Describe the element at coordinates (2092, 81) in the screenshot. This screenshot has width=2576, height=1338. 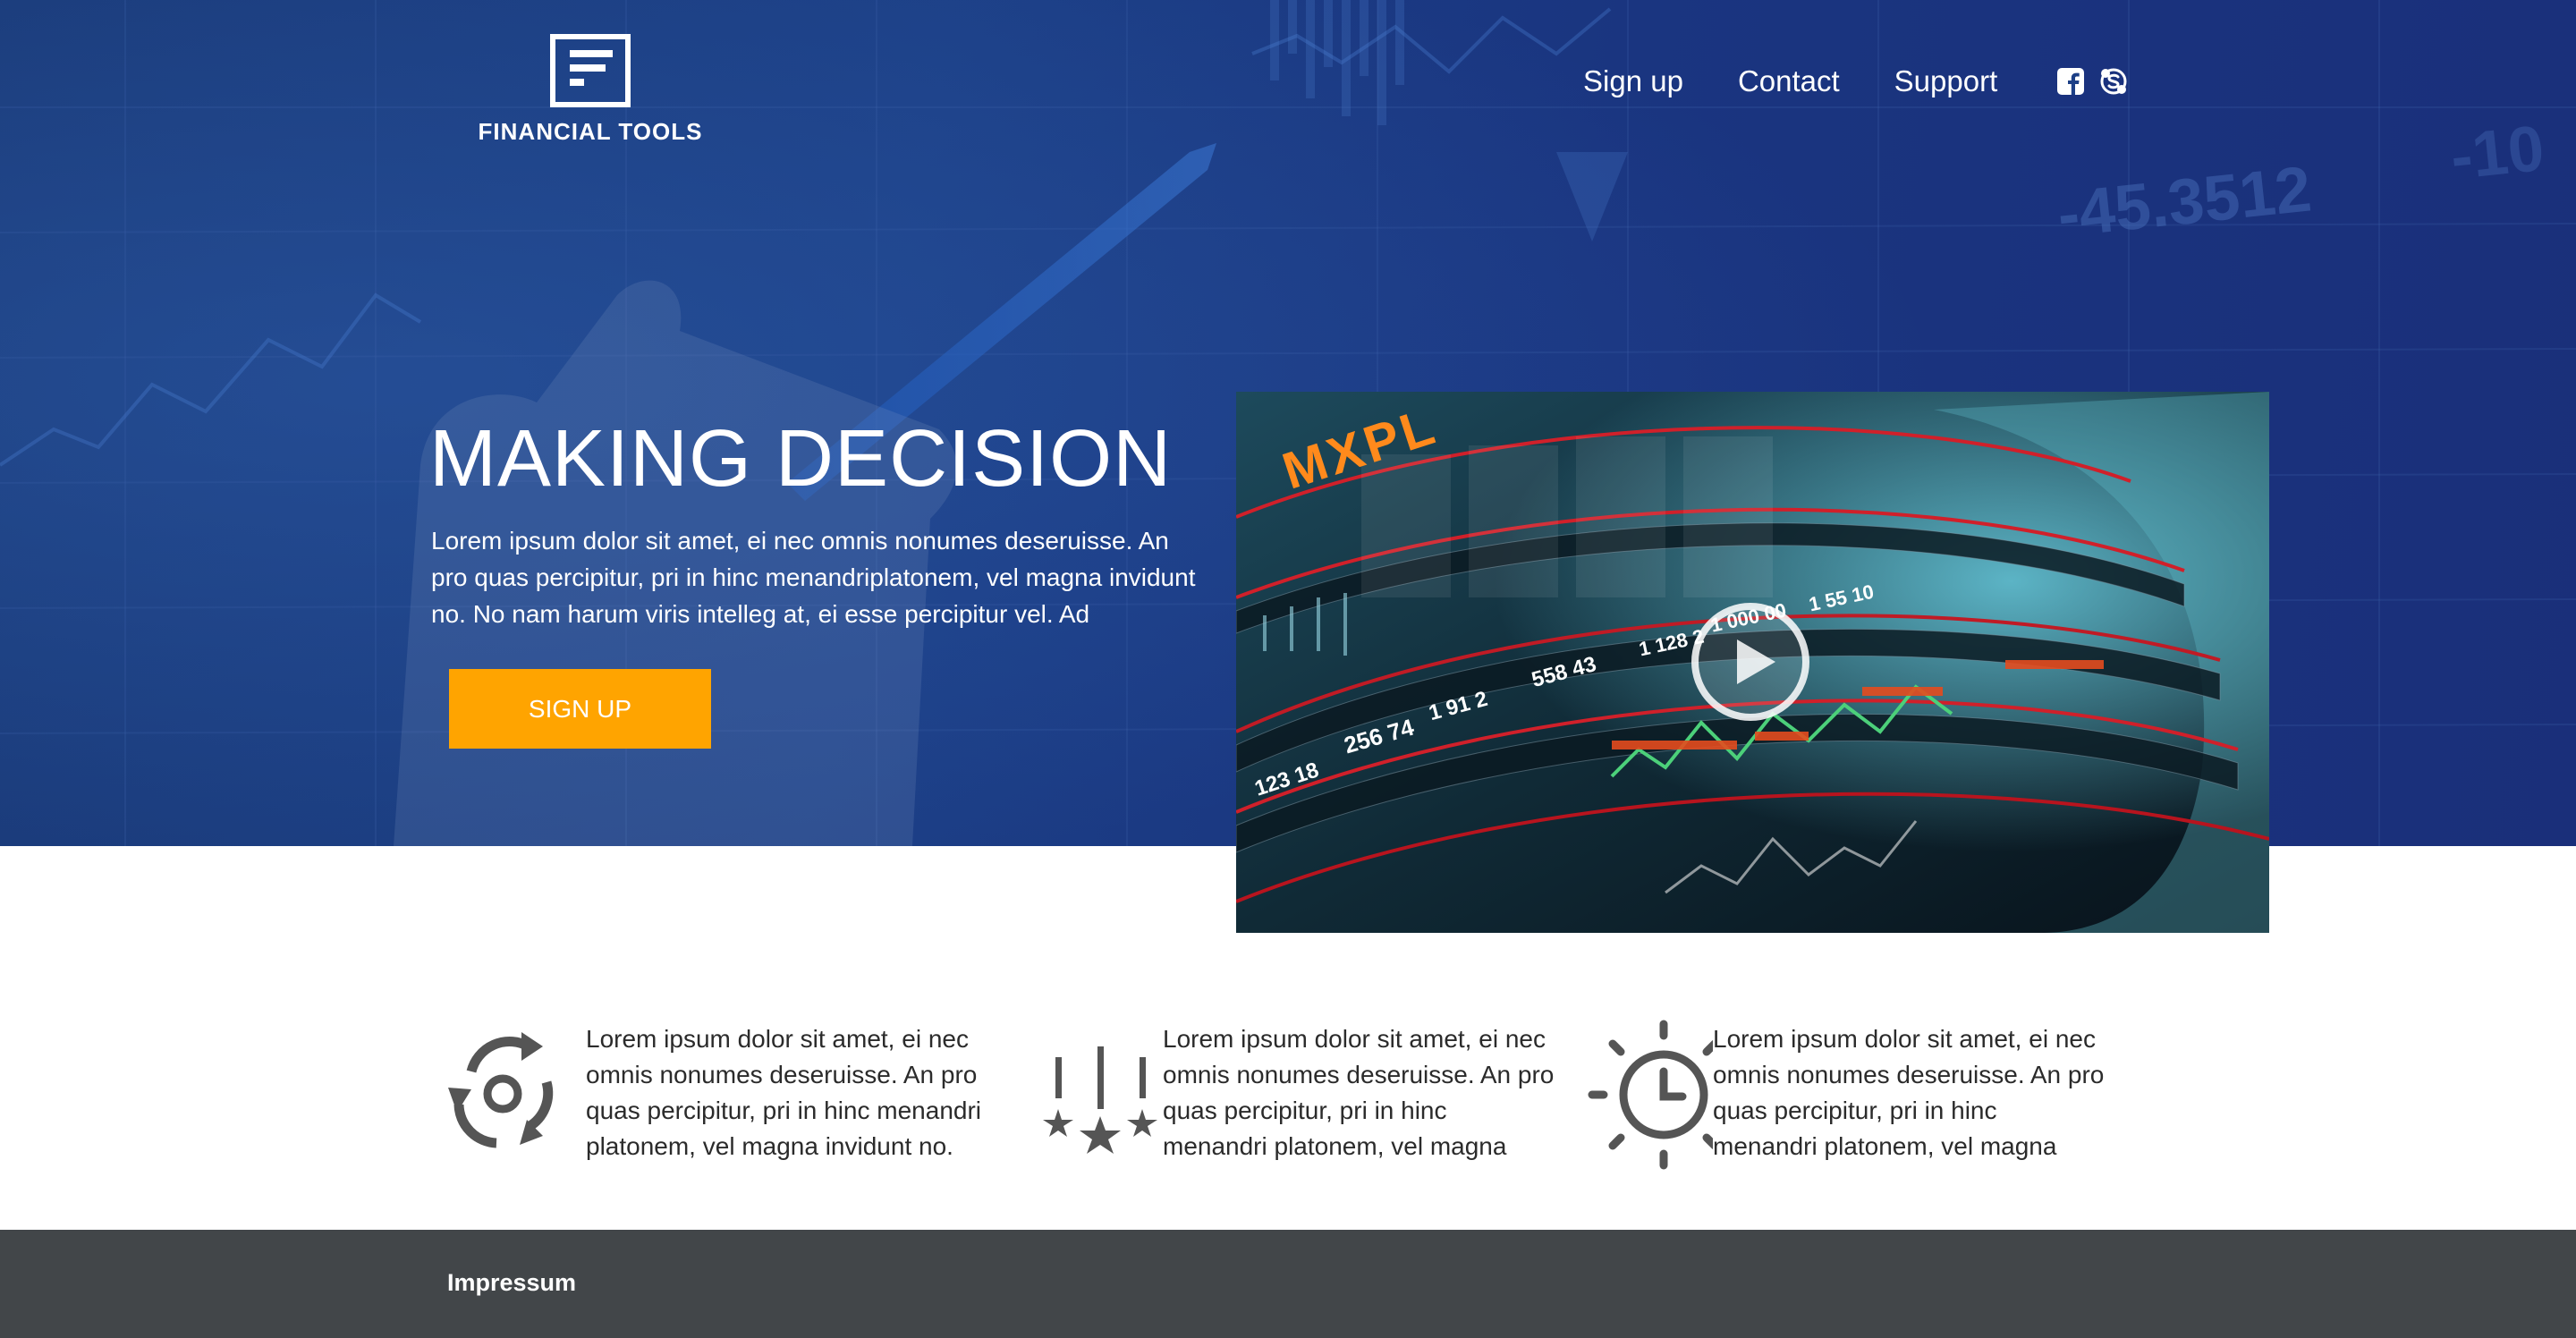
I see `social-links` at that location.